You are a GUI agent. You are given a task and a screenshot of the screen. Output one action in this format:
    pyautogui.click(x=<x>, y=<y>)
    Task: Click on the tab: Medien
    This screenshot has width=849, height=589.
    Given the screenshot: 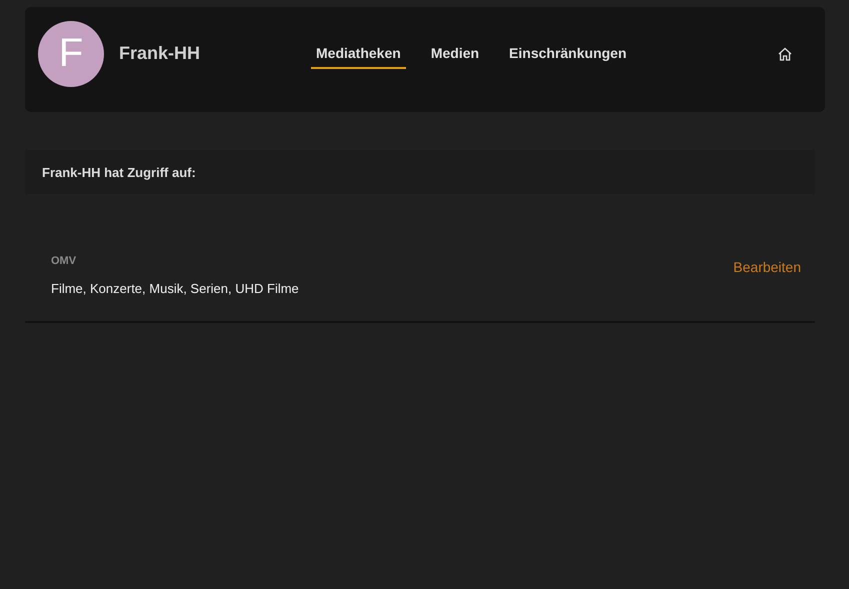 What is the action you would take?
    pyautogui.click(x=455, y=57)
    